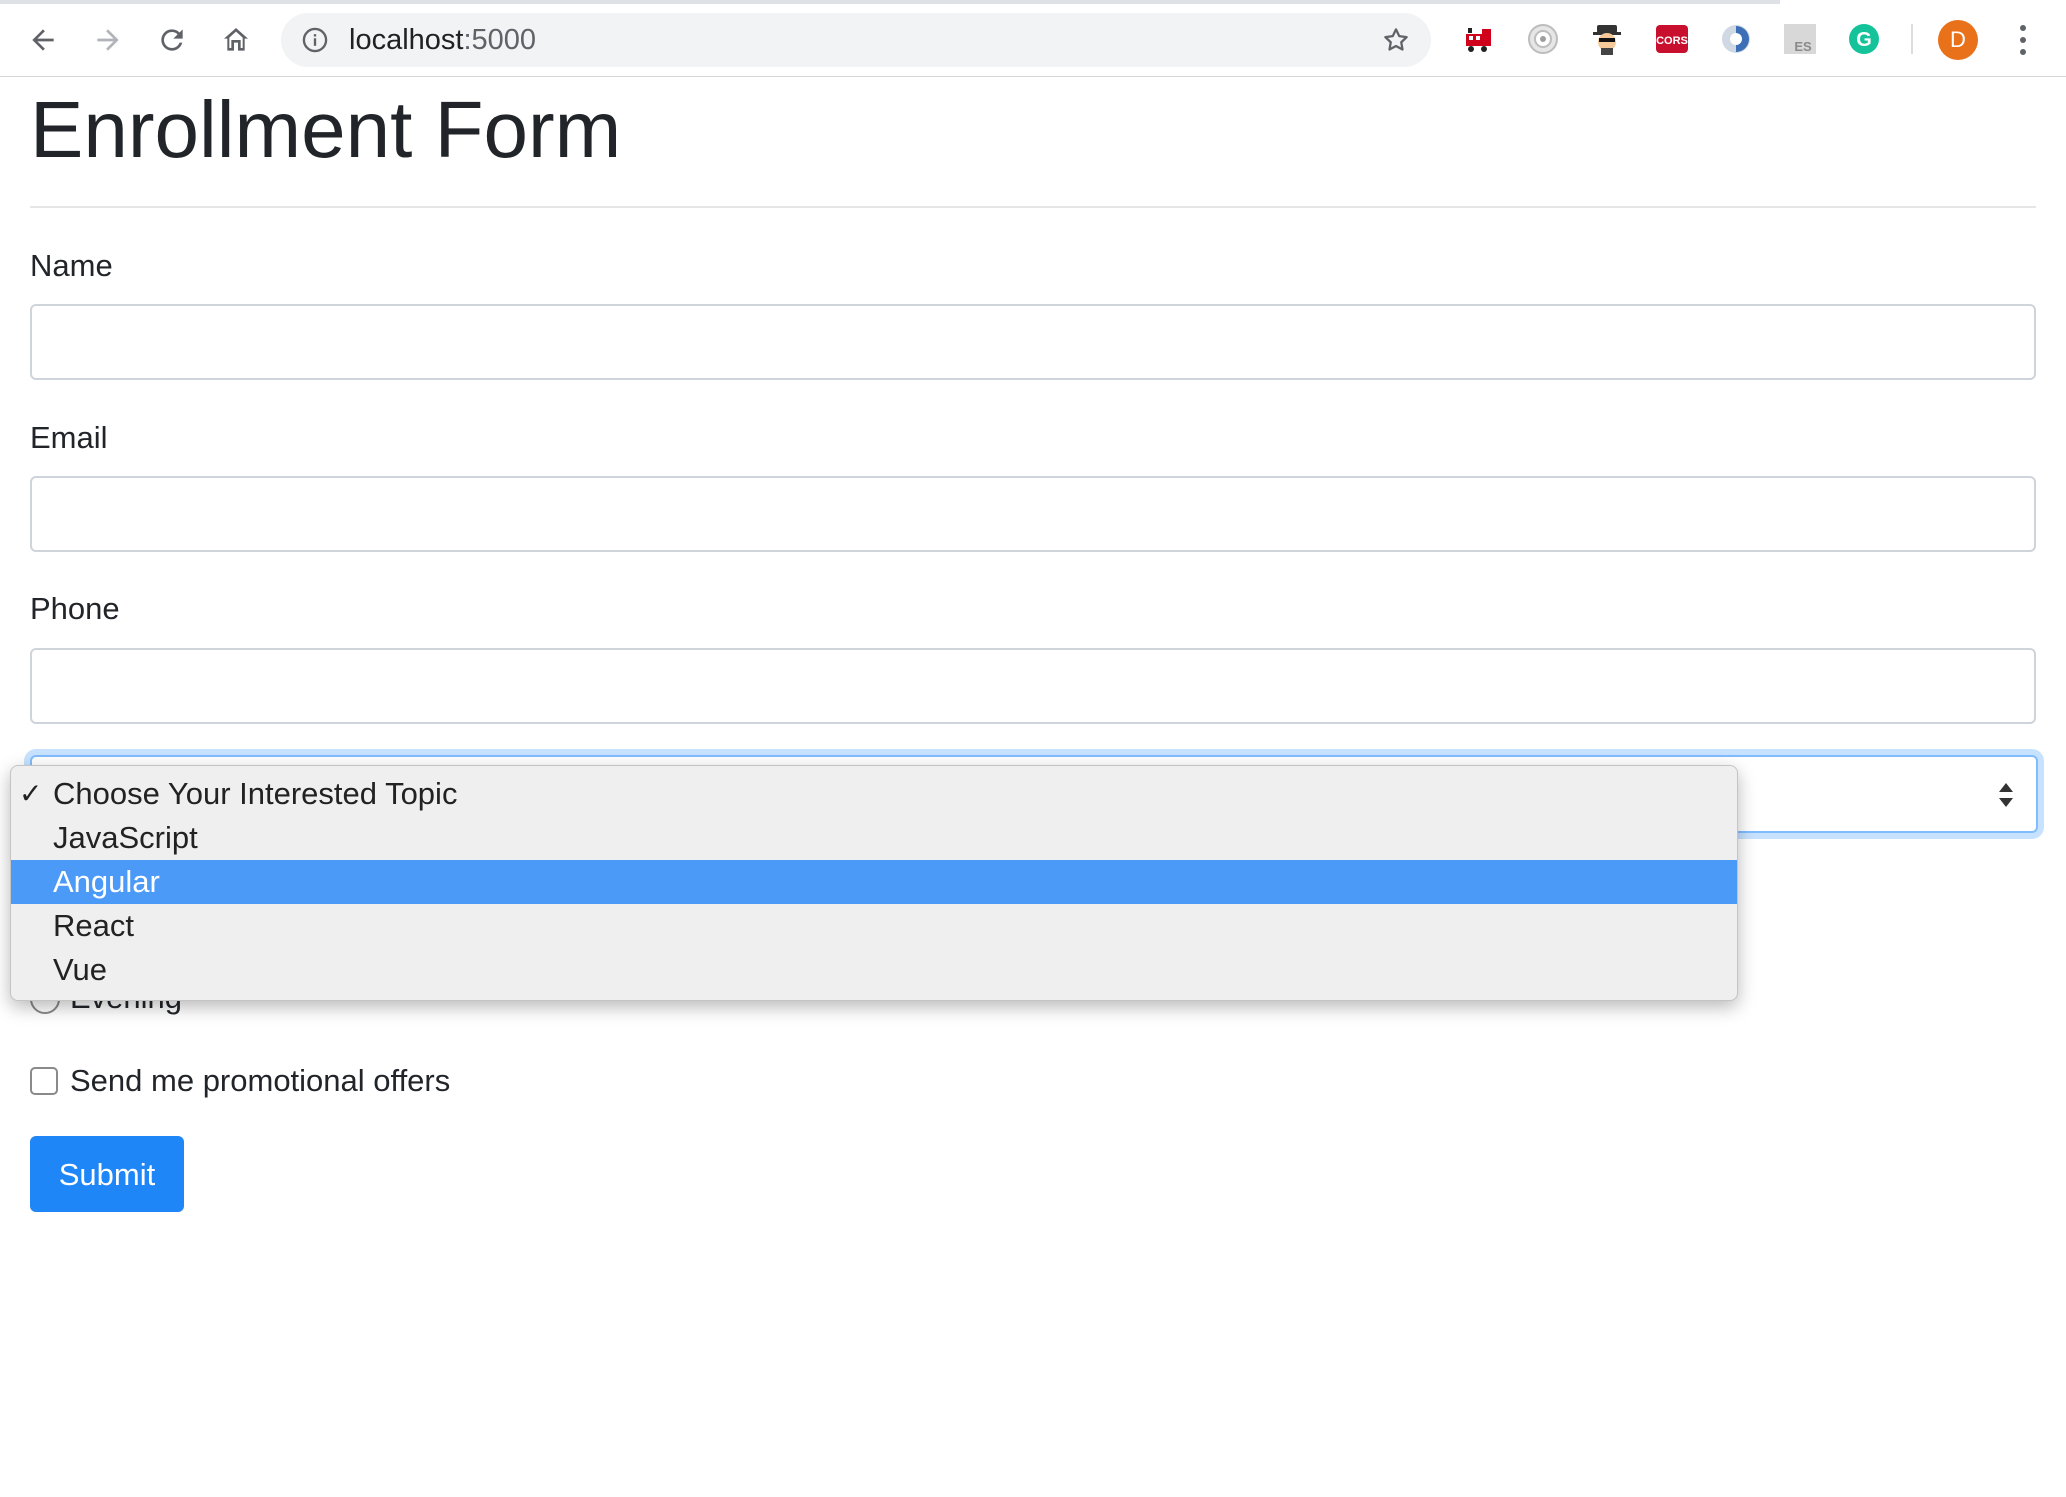  I want to click on dropdown-option-label: React, so click(93, 925).